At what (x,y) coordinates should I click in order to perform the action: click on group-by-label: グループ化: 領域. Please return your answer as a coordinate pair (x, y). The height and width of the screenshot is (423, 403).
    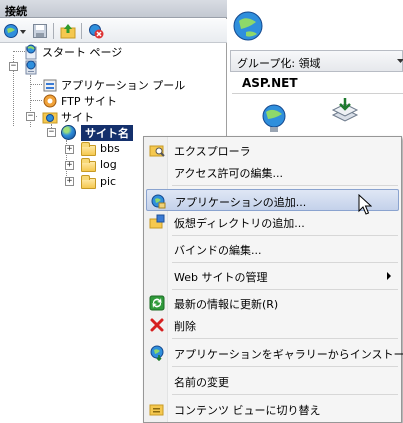
    Looking at the image, I should click on (279, 63).